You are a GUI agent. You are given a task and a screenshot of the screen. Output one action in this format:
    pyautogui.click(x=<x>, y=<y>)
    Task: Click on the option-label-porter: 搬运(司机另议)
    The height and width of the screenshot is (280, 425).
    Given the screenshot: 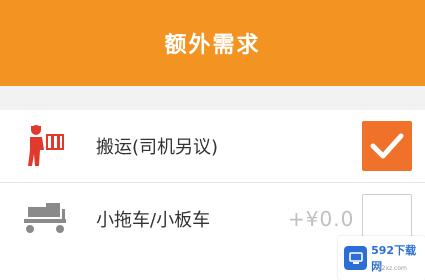 What is the action you would take?
    pyautogui.click(x=157, y=147)
    